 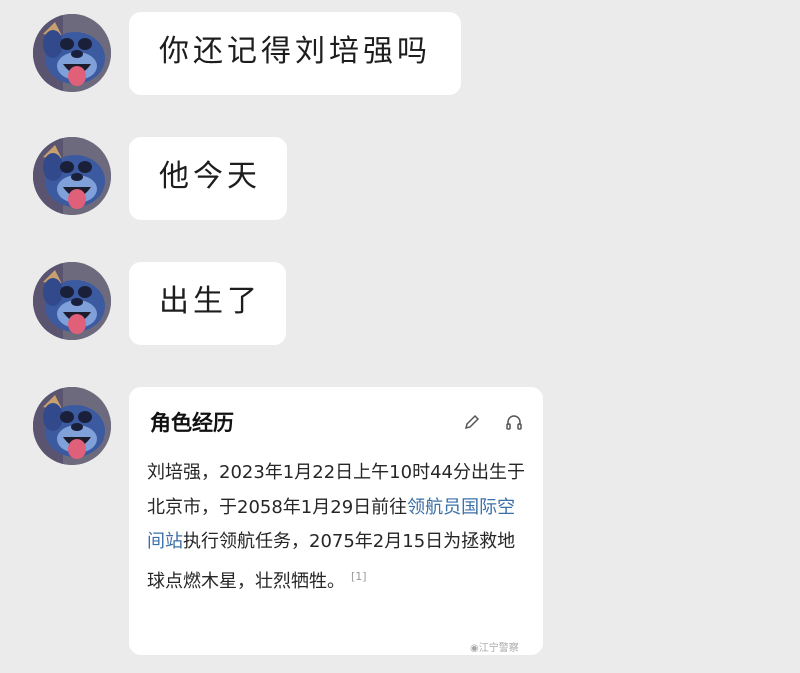 What do you see at coordinates (331, 561) in the screenshot?
I see `card-text: 执行领航任务，2075年2月15日为拯救地球点燃木星，壮烈牺牲。` at bounding box center [331, 561].